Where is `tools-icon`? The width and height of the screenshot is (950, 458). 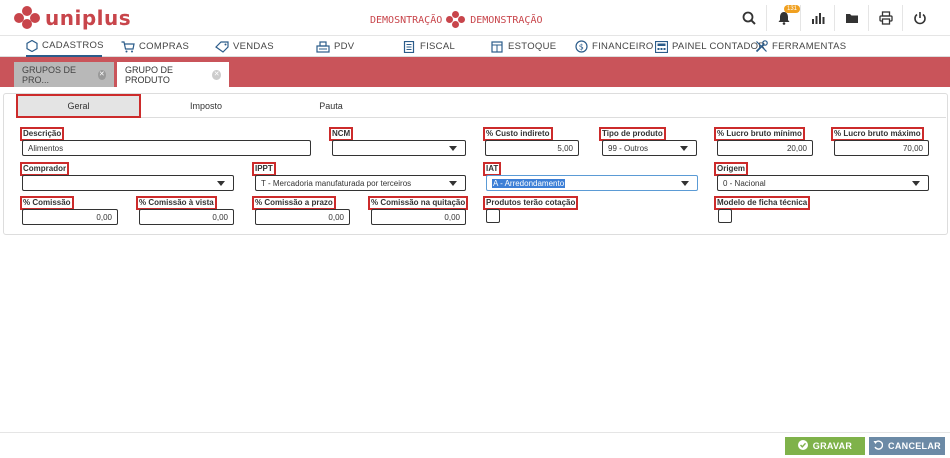
tools-icon is located at coordinates (761, 46).